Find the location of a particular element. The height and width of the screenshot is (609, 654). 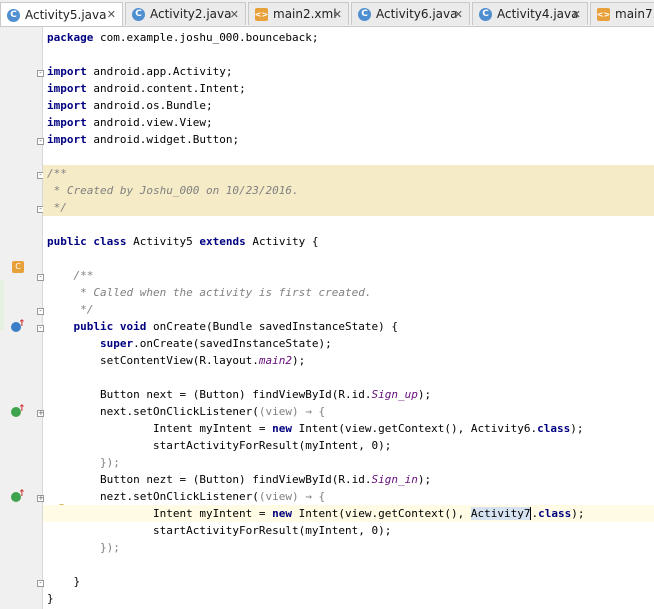

code-token: android.content.Intent; is located at coordinates (166, 88).